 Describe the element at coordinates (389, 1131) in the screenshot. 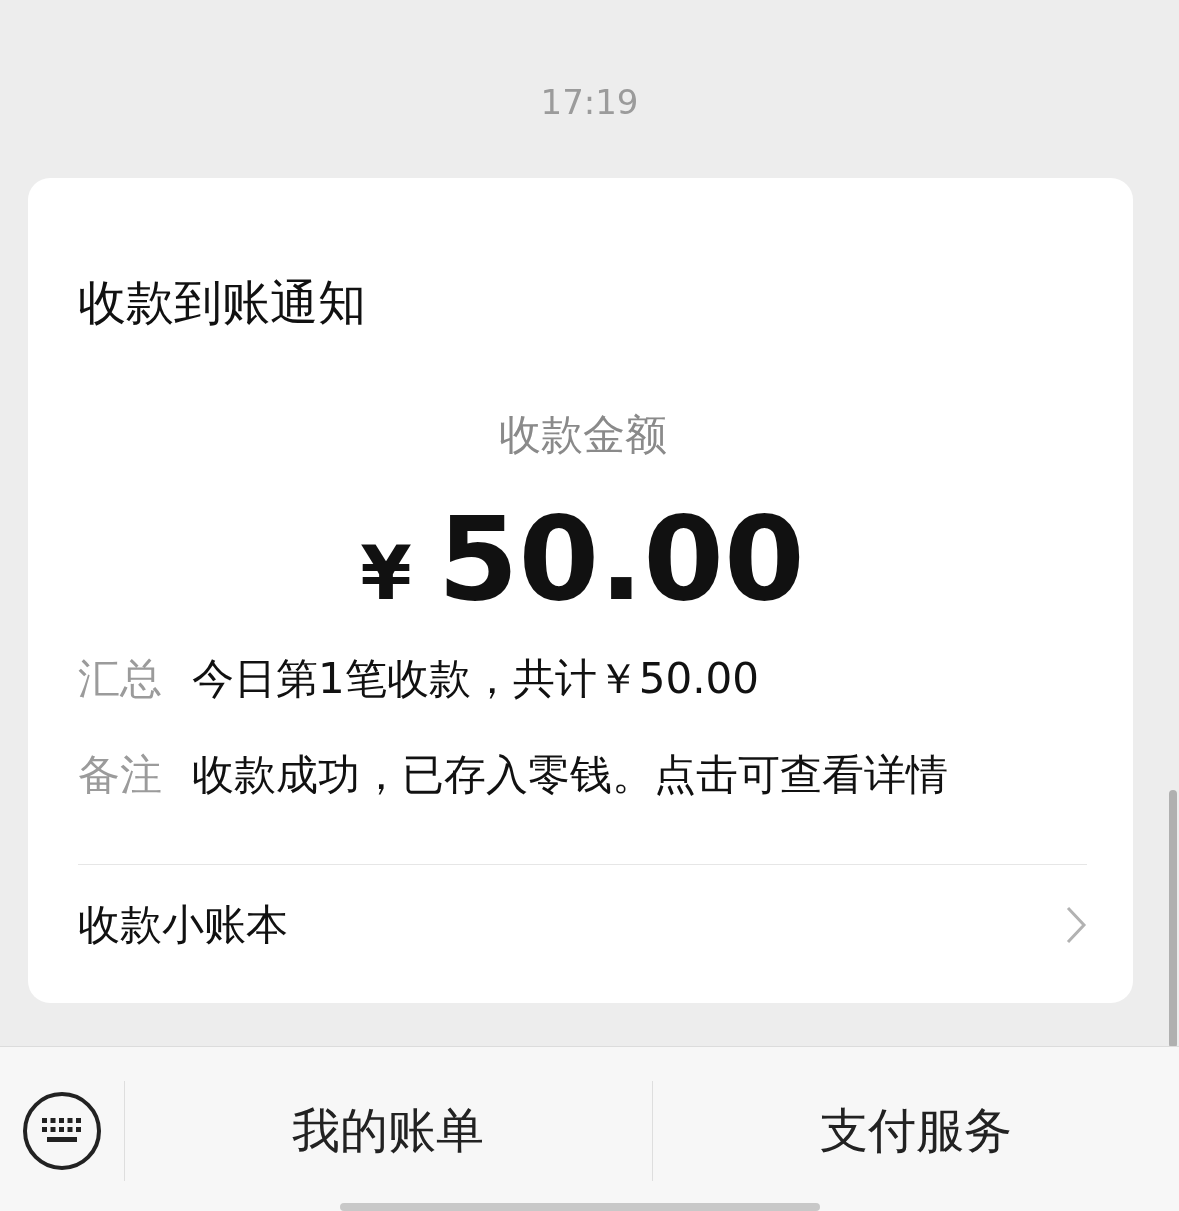

I see `menu-button: 我的账单` at that location.